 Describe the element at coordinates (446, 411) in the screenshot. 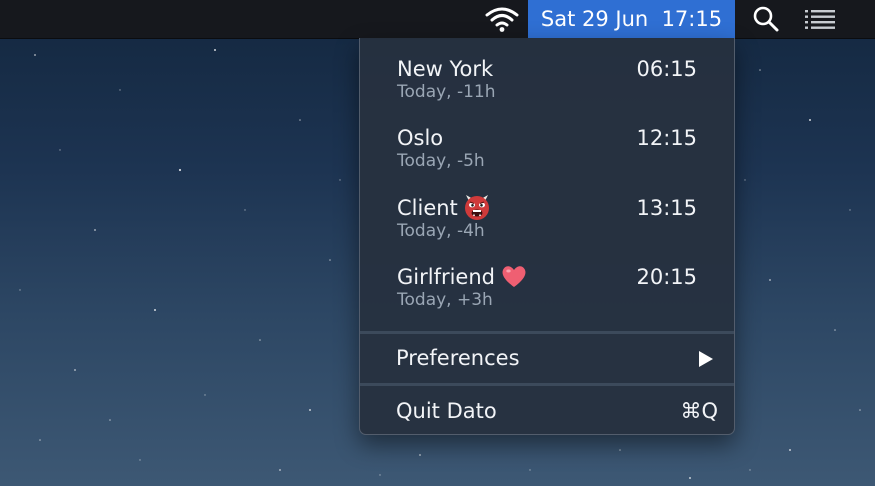

I see `quit-label: Quit Dato` at that location.